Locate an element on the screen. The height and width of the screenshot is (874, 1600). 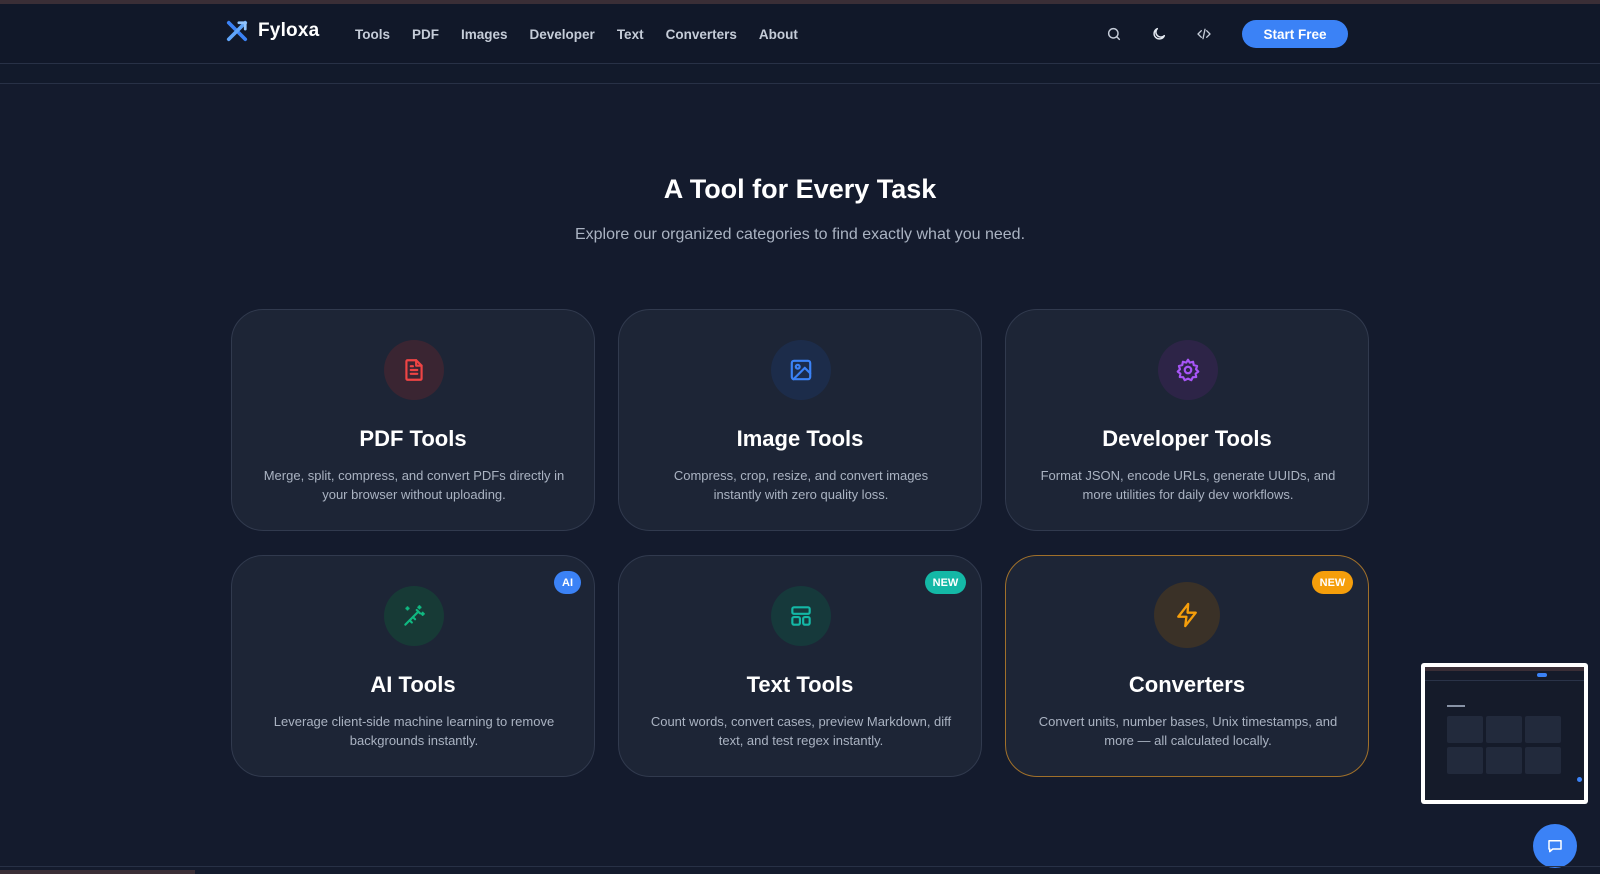
chat-button is located at coordinates (1555, 846).